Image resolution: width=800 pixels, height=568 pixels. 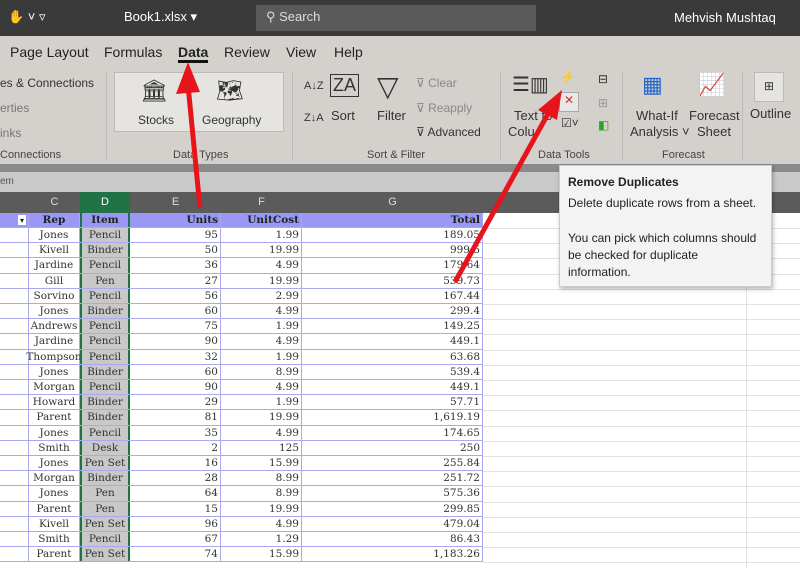 What do you see at coordinates (189, 135) in the screenshot?
I see `arrow-to-data-tab` at bounding box center [189, 135].